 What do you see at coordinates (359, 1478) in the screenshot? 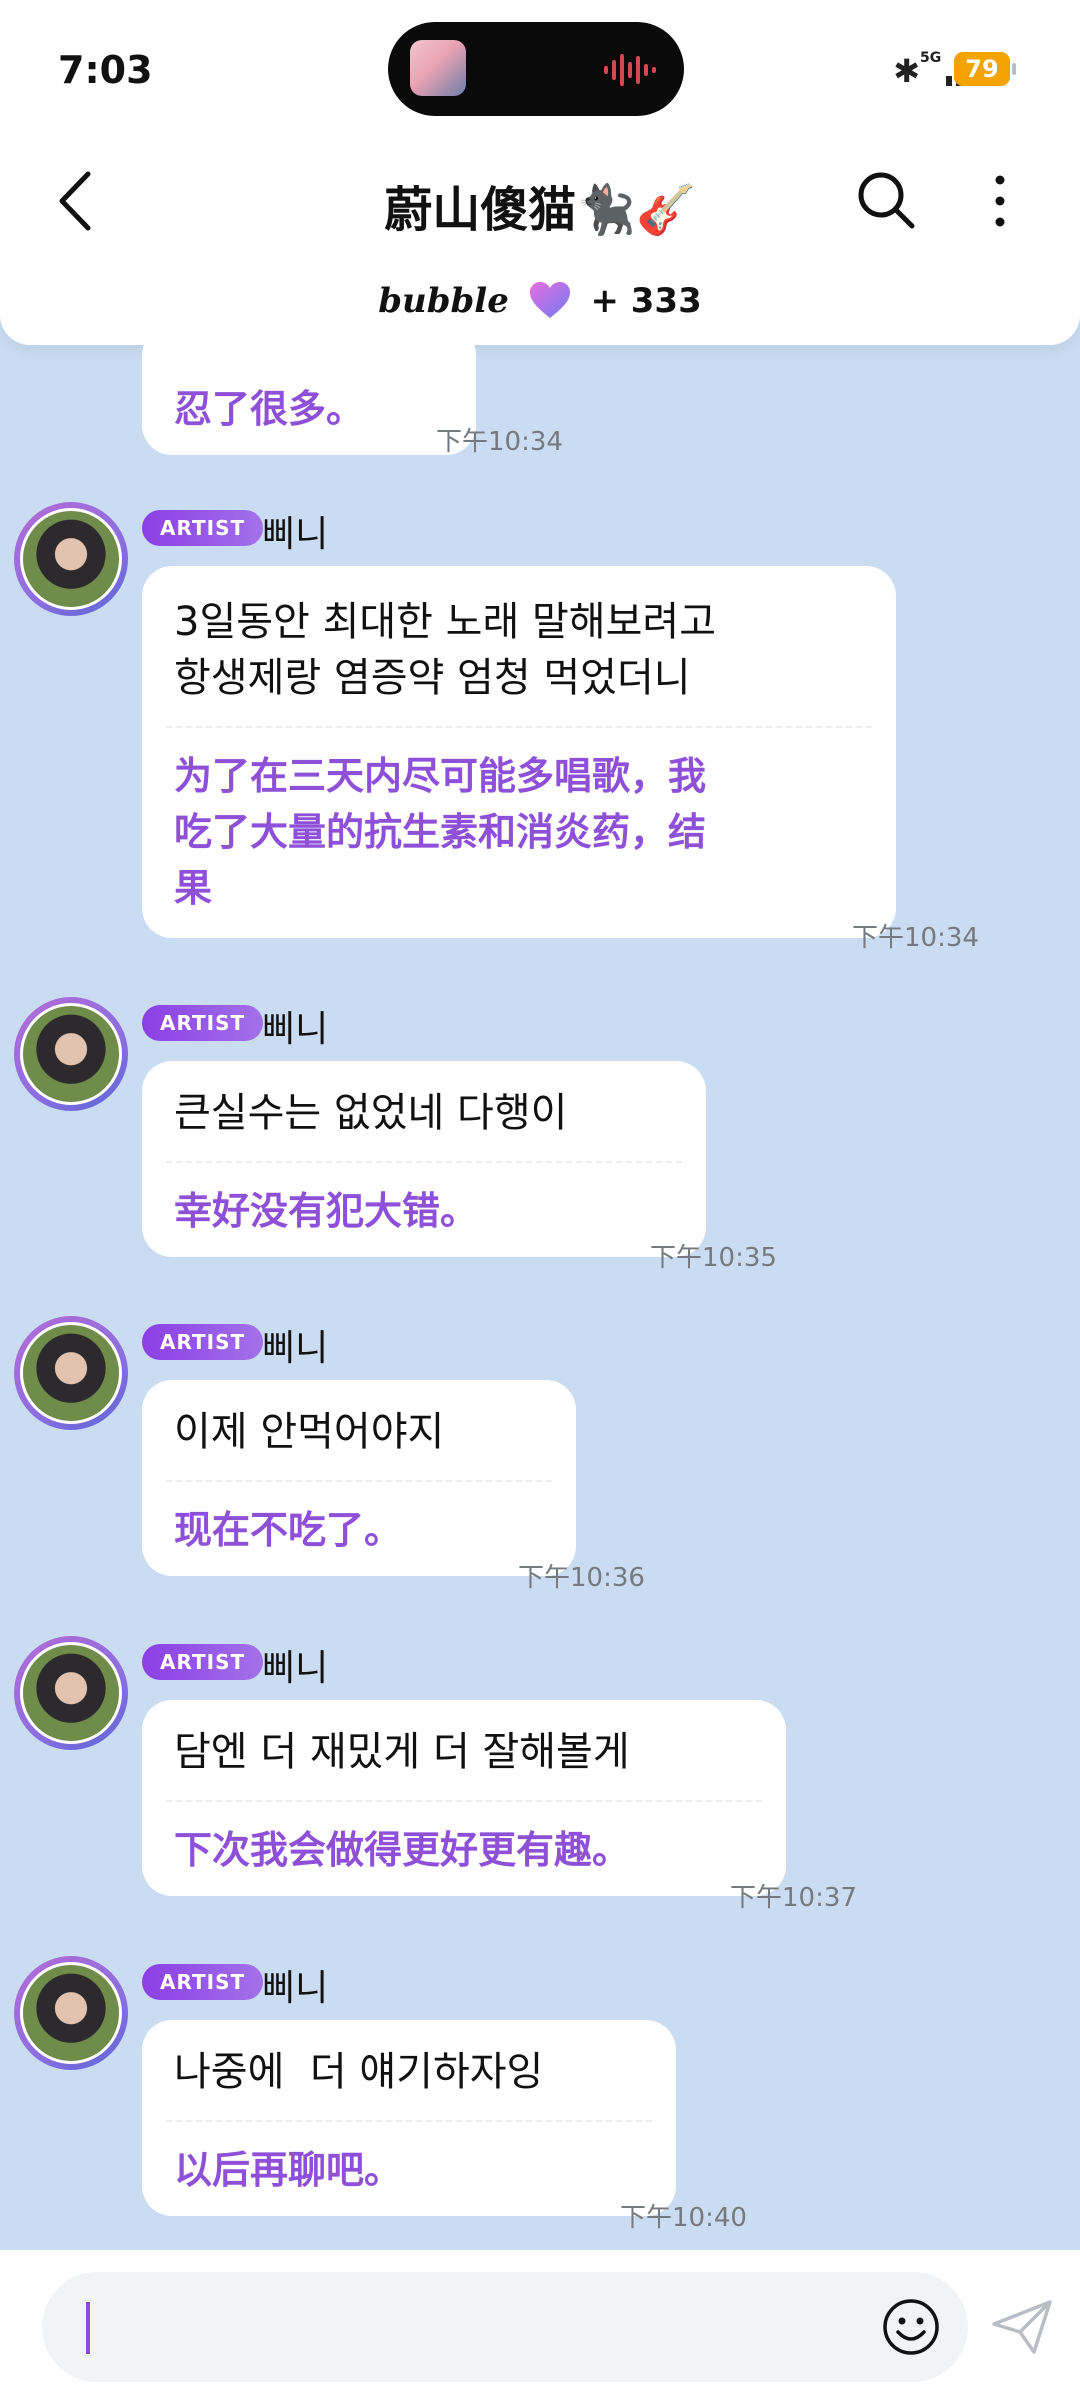
I see `message-bubble: 이제 안먹어야지 现在不吃了。` at bounding box center [359, 1478].